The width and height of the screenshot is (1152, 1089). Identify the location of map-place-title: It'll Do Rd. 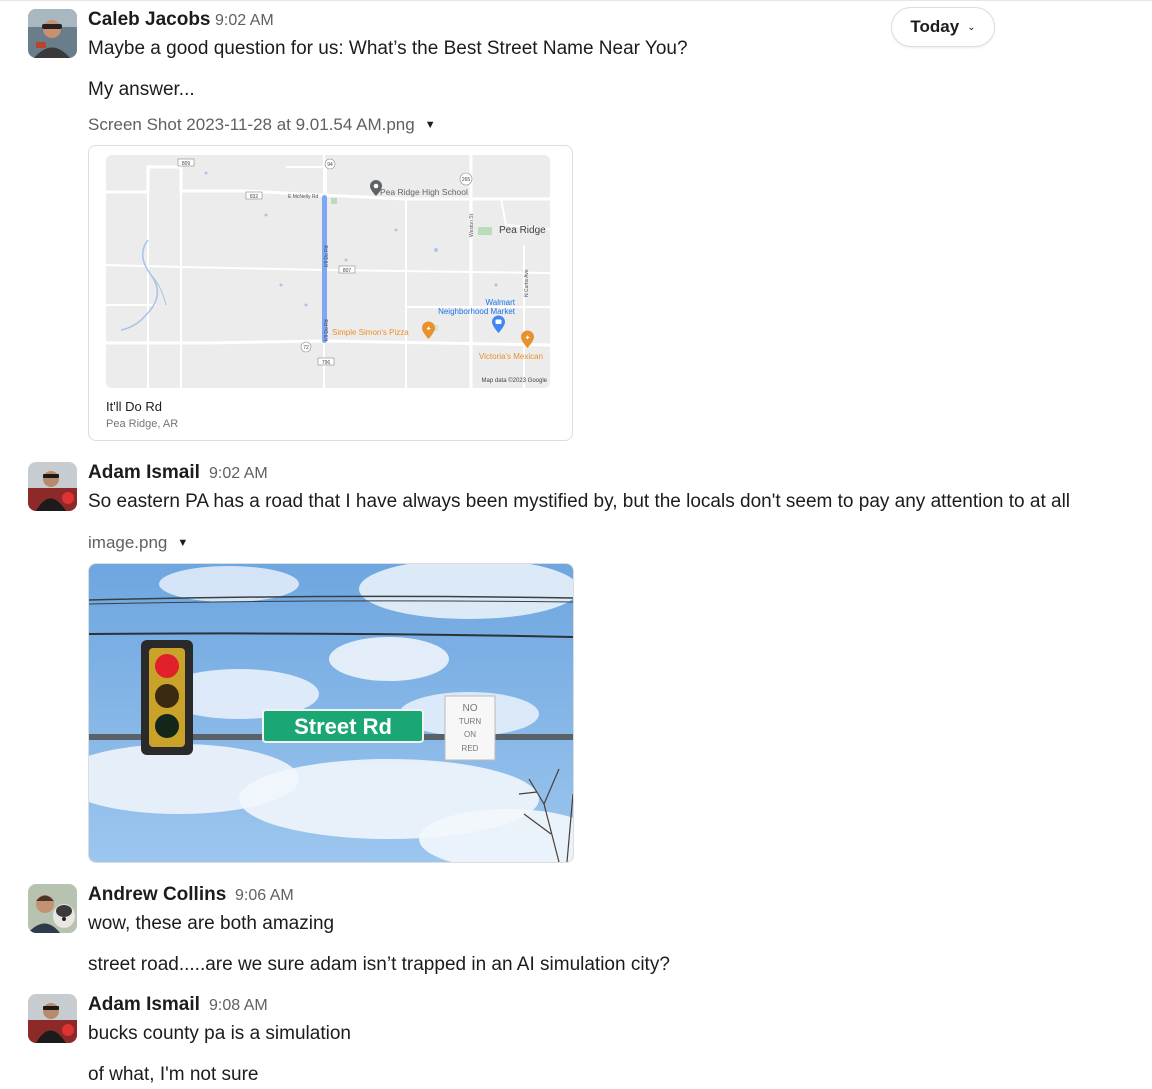
(134, 406).